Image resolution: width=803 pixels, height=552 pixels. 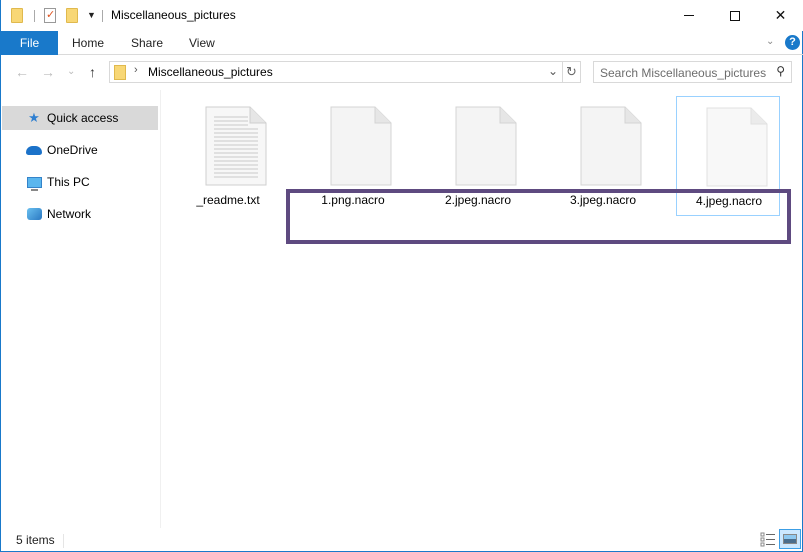 I want to click on address-dropdown-icon: ⌄, so click(x=553, y=71).